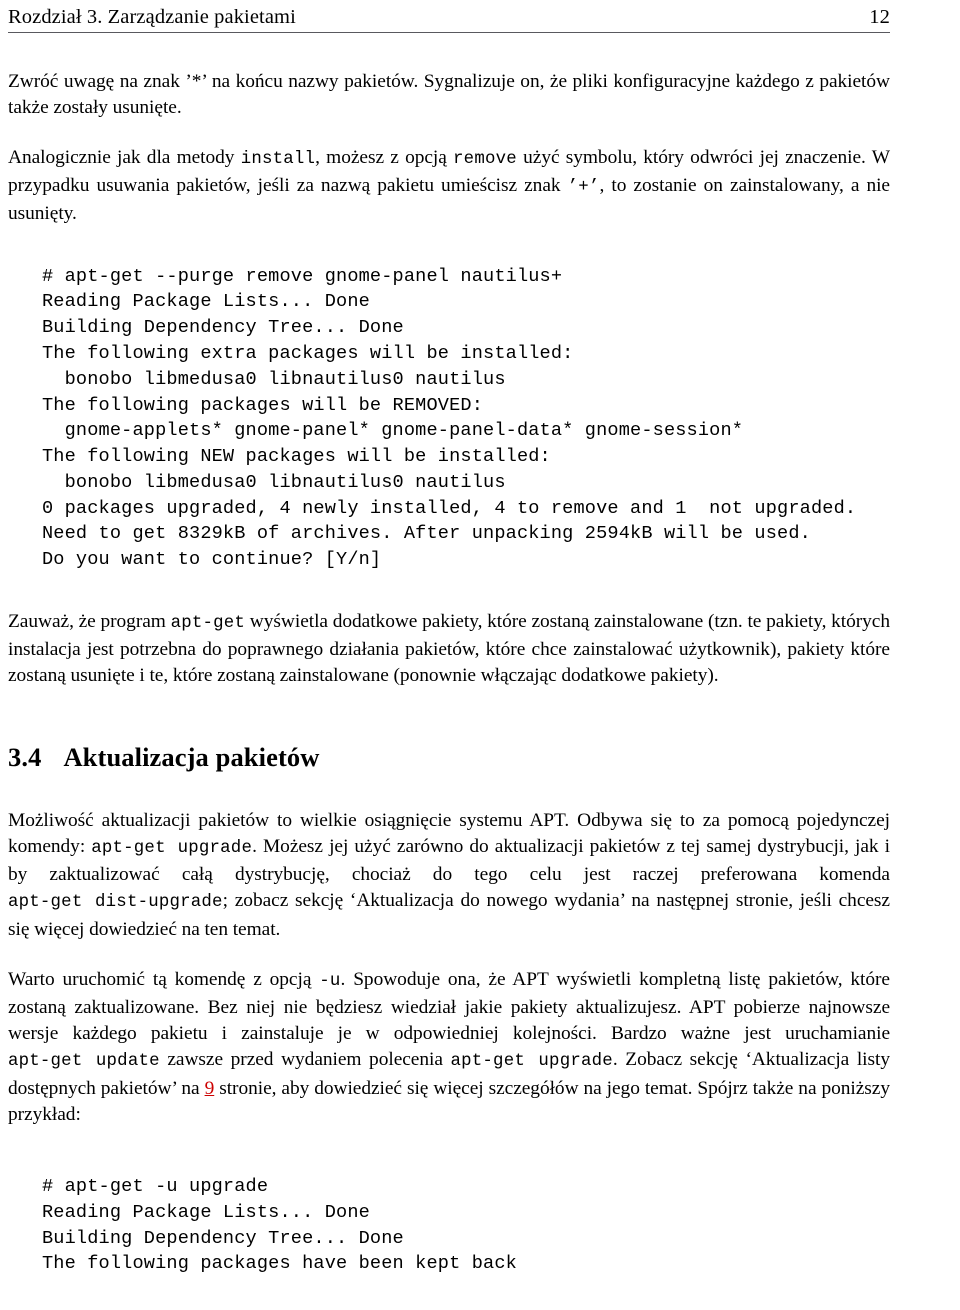  I want to click on section-heading-3-4: 3.4 Aktualizacja pakietów, so click(449, 756).